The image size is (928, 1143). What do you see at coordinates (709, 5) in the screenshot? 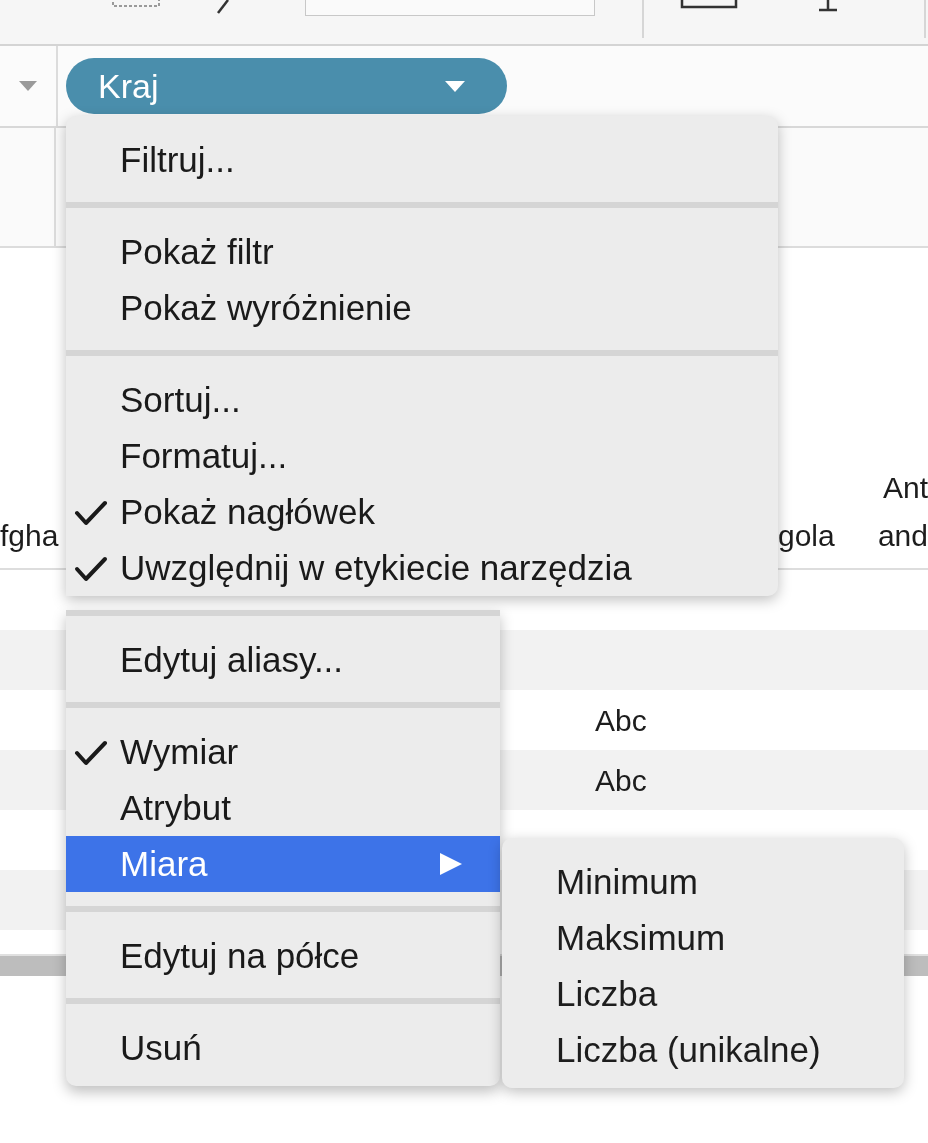
I see `layout-icon` at bounding box center [709, 5].